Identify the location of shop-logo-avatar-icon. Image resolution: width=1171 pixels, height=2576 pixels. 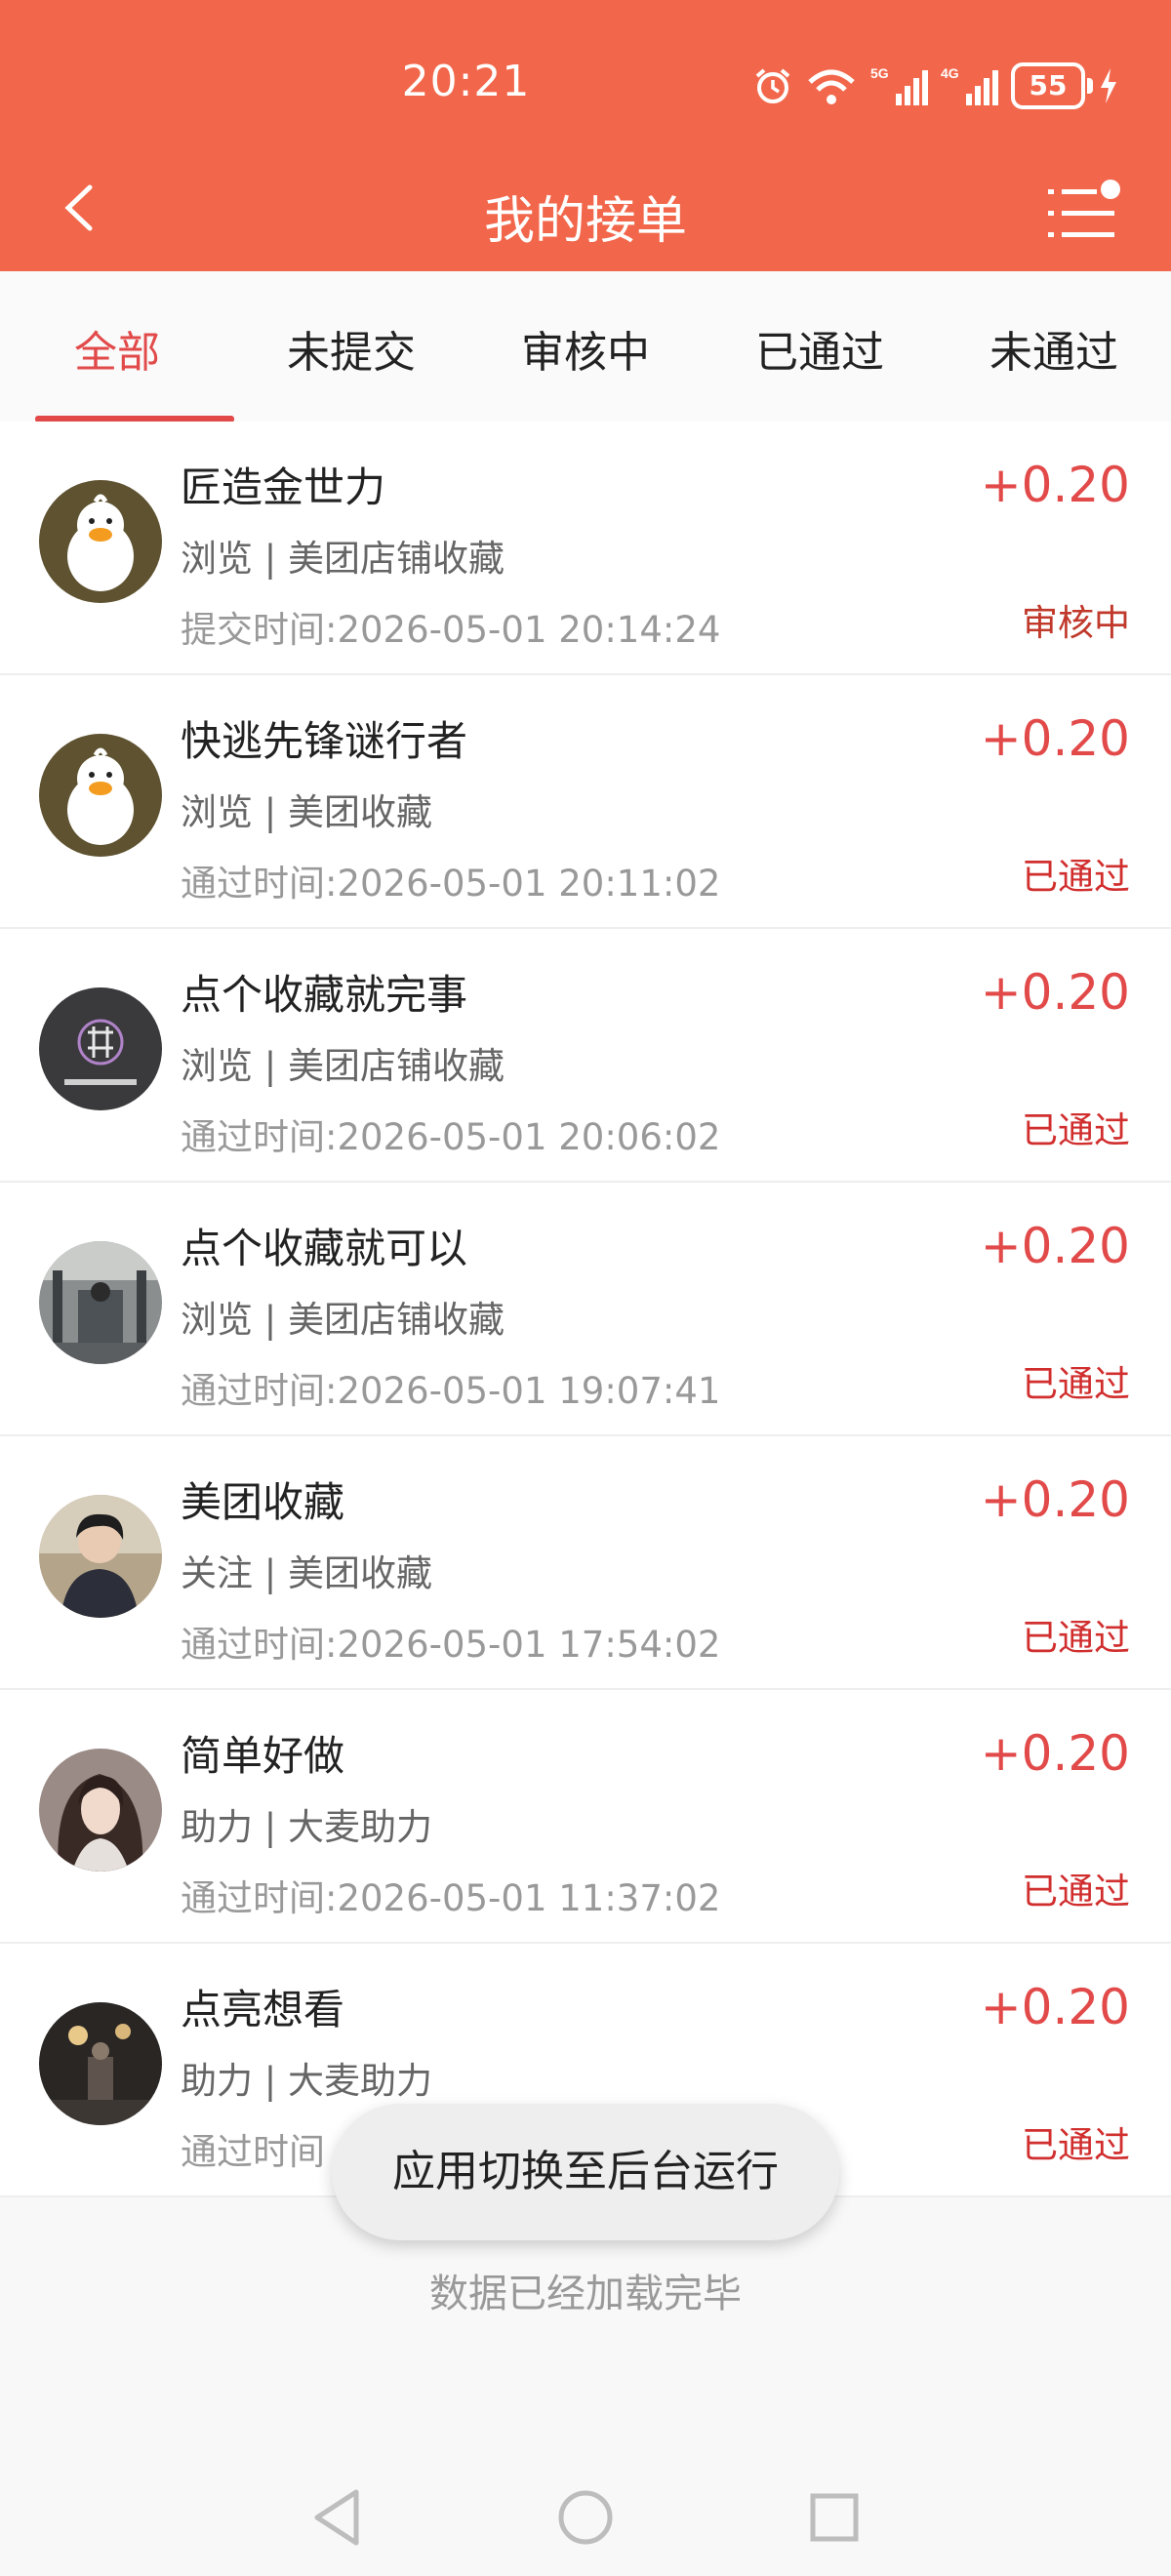
(100, 1048).